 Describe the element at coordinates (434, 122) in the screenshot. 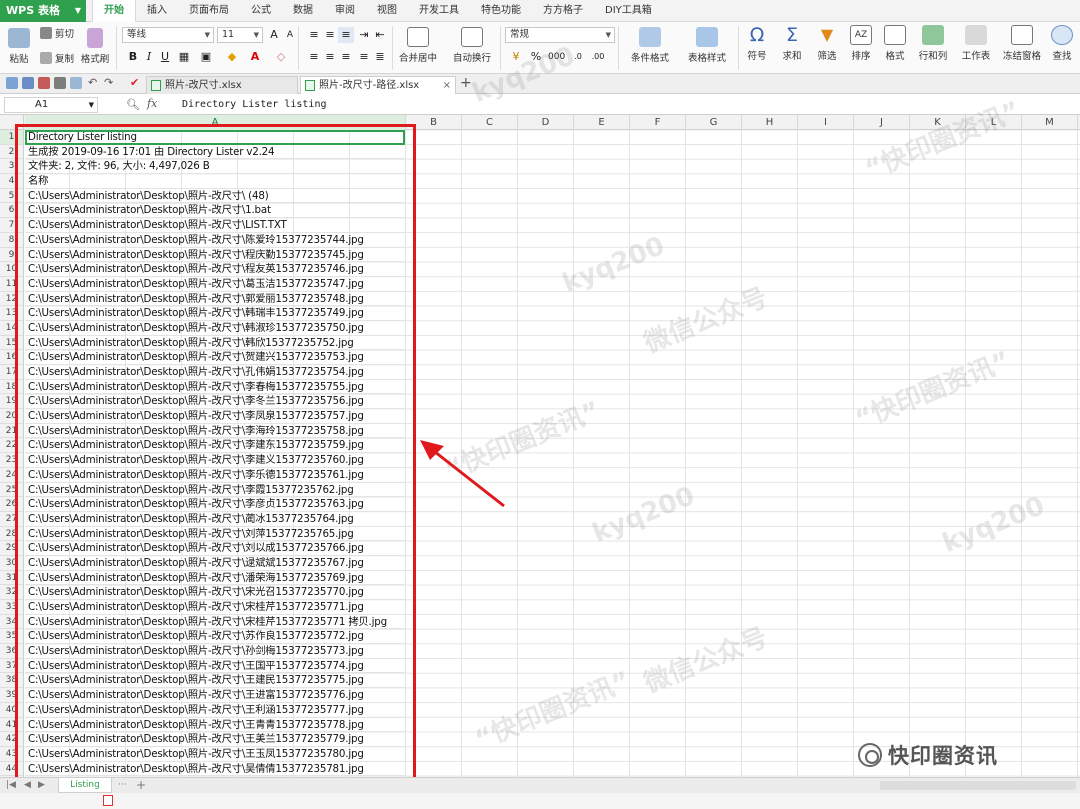

I see `column-header: B` at that location.